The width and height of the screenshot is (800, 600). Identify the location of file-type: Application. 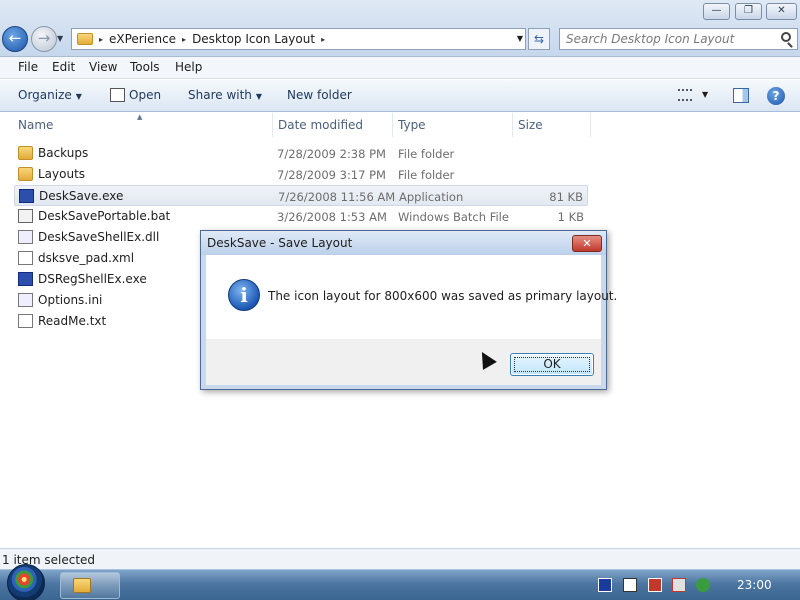
(431, 197).